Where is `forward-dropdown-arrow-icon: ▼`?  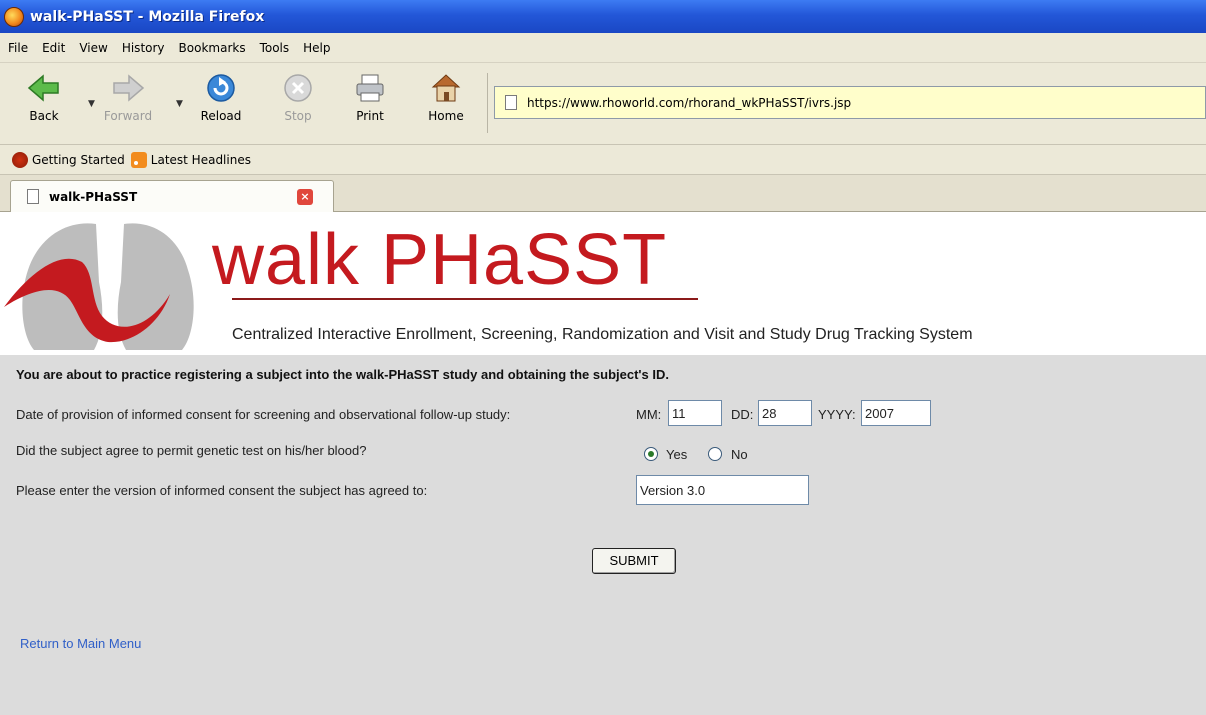
forward-dropdown-arrow-icon: ▼ is located at coordinates (179, 104).